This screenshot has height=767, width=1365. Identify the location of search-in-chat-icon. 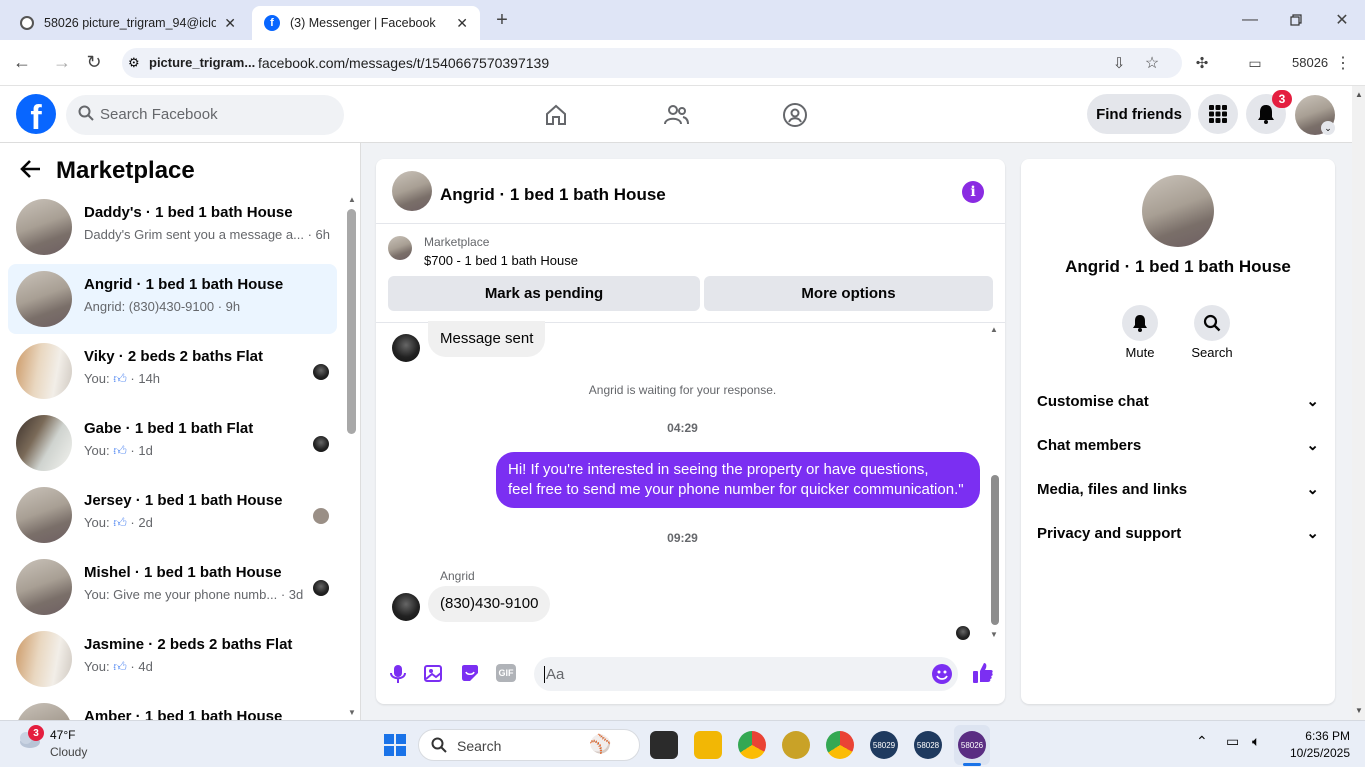
(1212, 323).